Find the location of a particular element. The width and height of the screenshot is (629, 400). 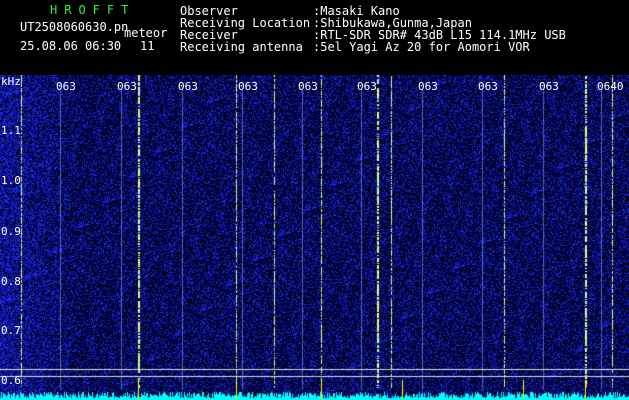

station-name: HROFFT is located at coordinates (93, 10).